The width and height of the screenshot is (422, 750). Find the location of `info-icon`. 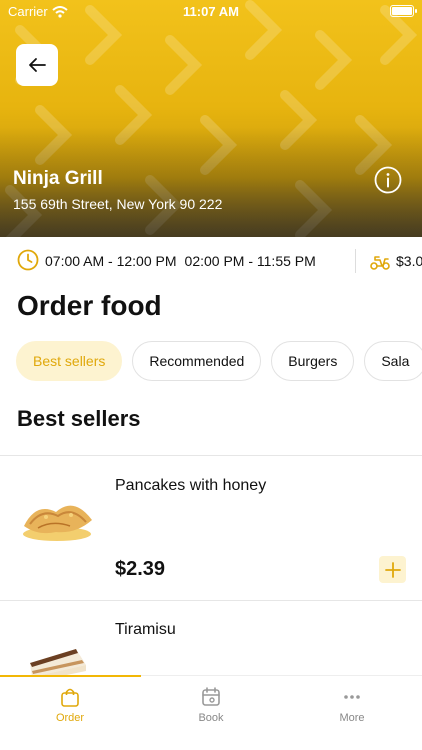

info-icon is located at coordinates (388, 180).